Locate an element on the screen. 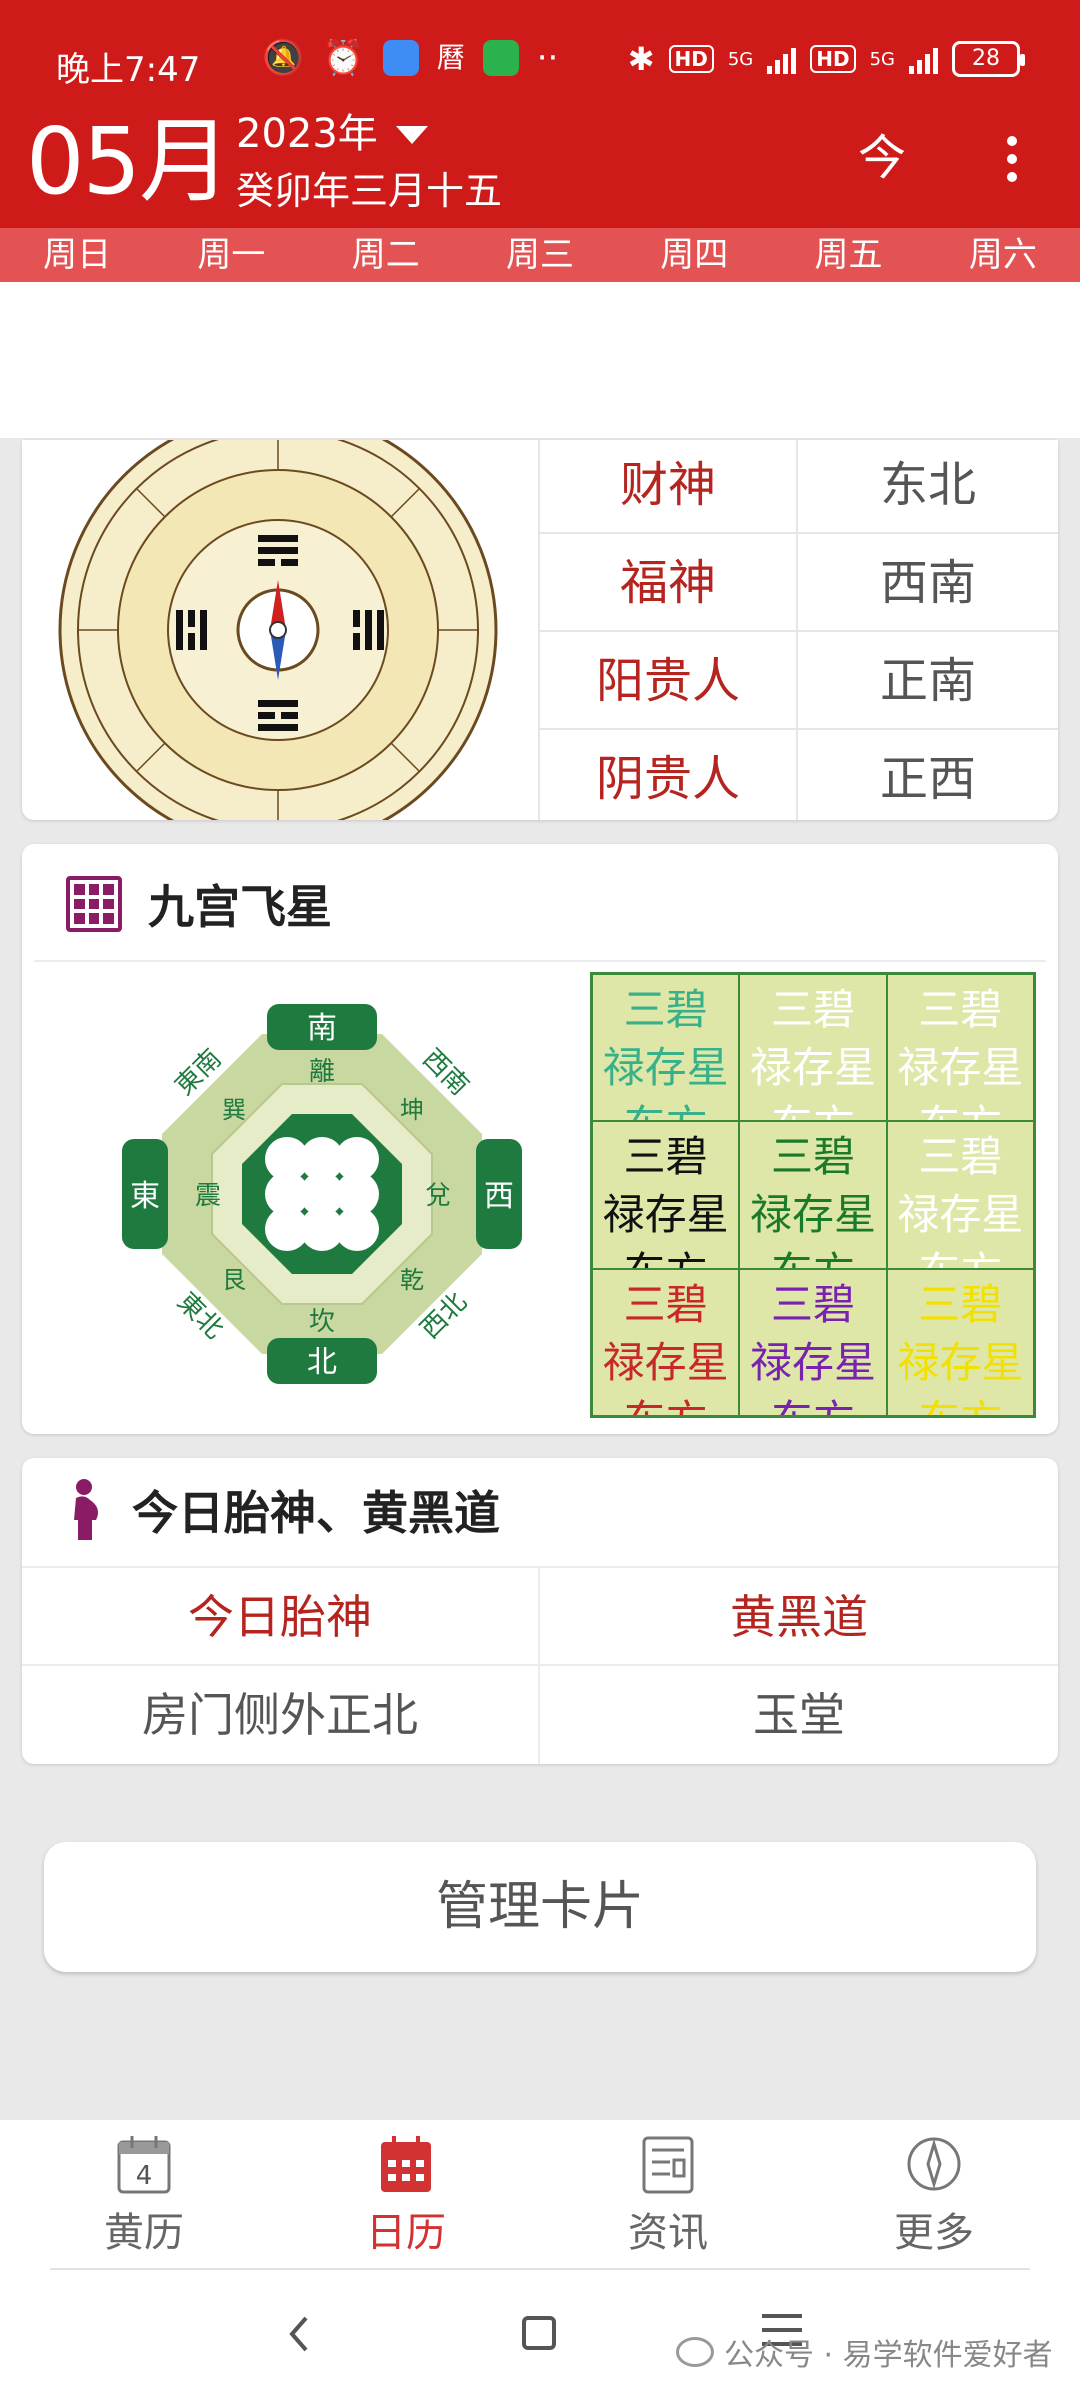  dropdown-arrow-icon is located at coordinates (412, 135).